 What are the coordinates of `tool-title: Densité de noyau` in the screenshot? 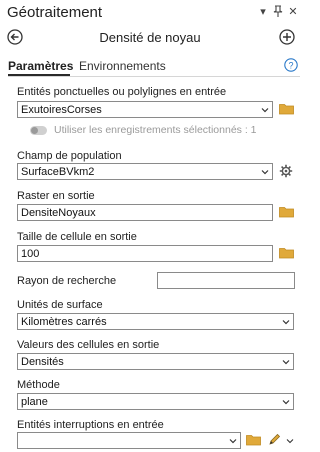 It's located at (150, 37).